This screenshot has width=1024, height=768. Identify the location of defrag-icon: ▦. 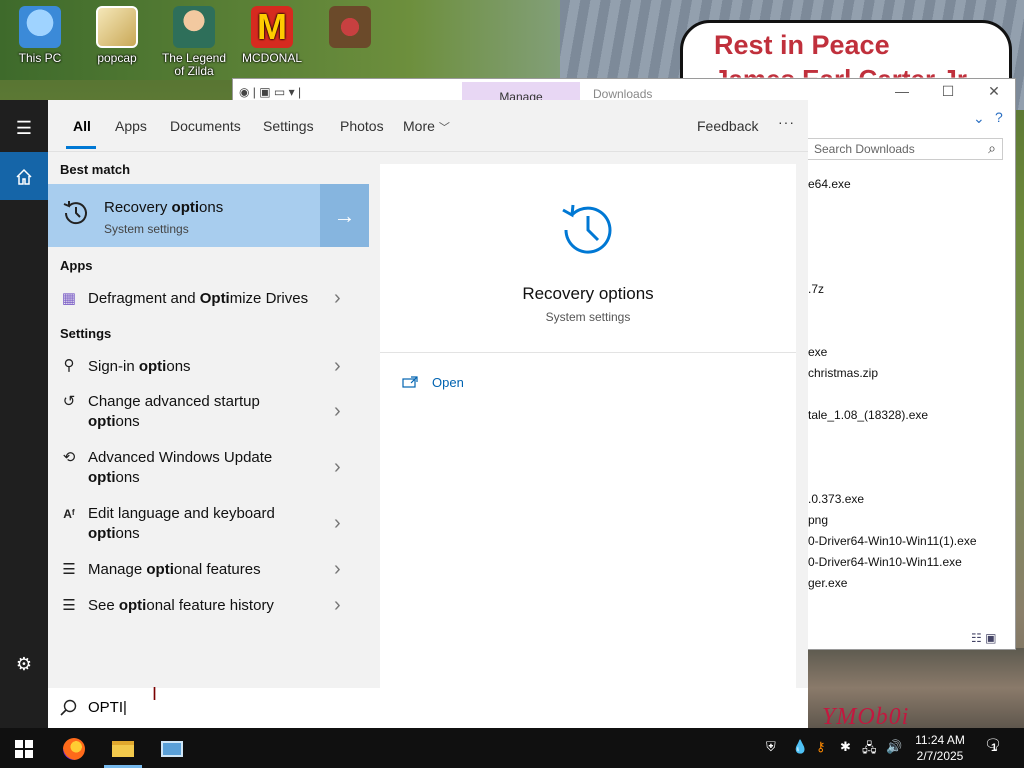
(69, 298).